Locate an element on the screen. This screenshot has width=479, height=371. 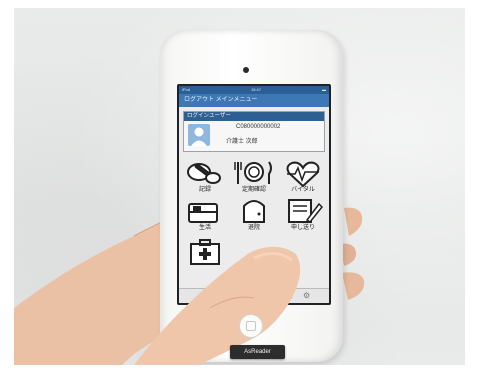
brand-label: AsReader is located at coordinates (257, 352).